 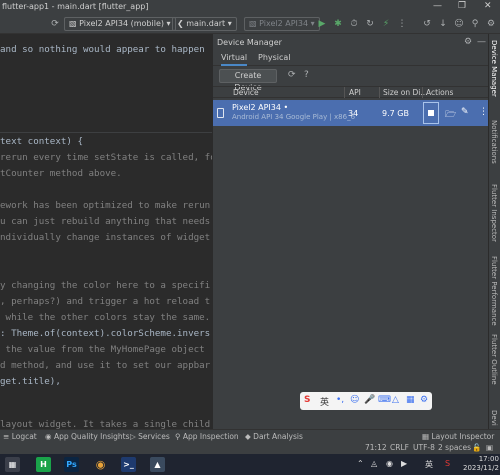 What do you see at coordinates (427, 24) in the screenshot?
I see `sync-gradle-icon: ↺` at bounding box center [427, 24].